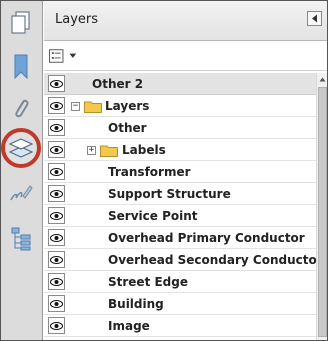 The width and height of the screenshot is (328, 341). Describe the element at coordinates (322, 212) in the screenshot. I see `scroll-thumb` at that location.